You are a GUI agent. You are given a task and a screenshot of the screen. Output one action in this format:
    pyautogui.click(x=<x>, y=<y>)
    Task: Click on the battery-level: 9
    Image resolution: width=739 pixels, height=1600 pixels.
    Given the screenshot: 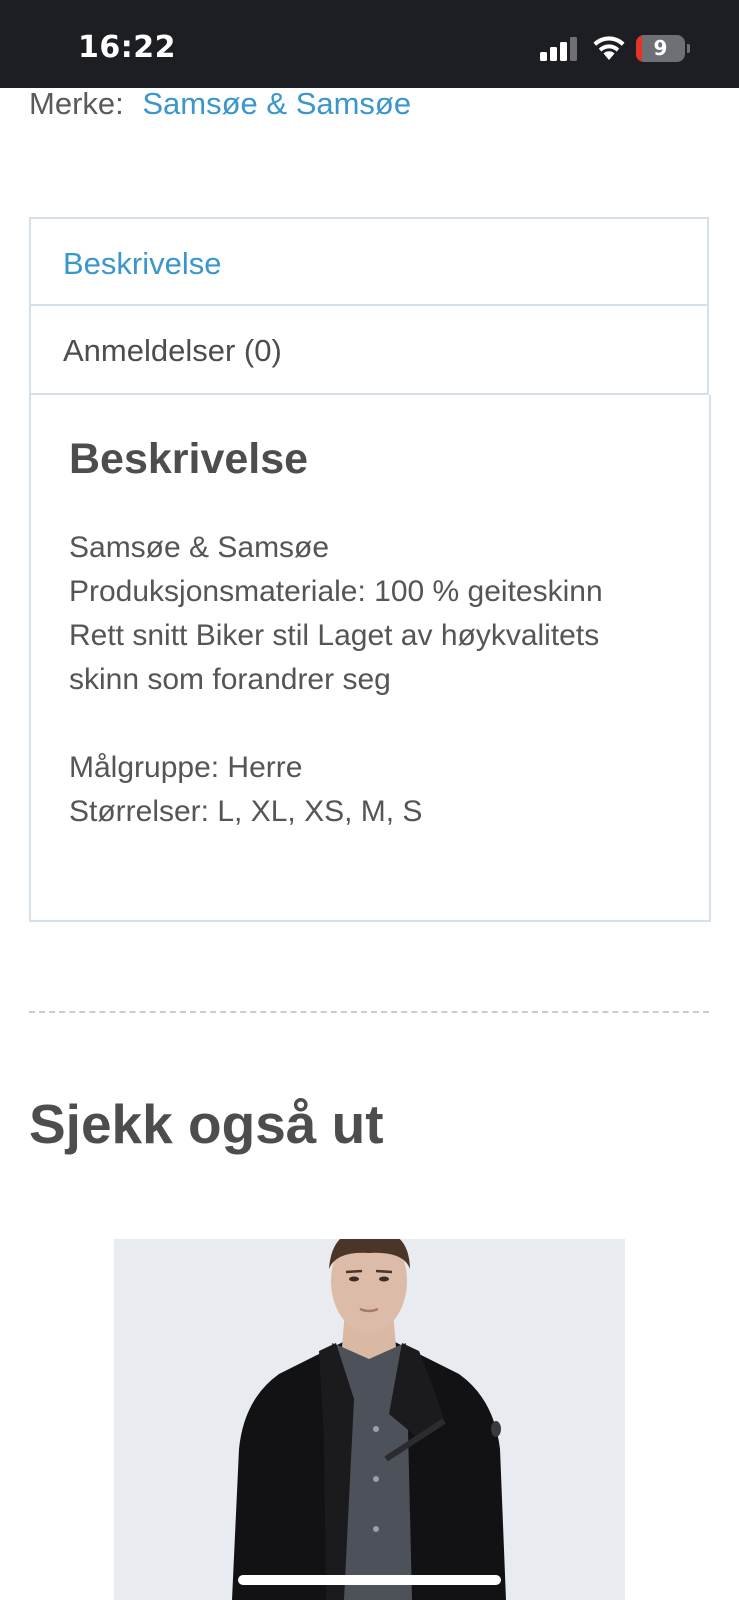 What is the action you would take?
    pyautogui.click(x=660, y=48)
    